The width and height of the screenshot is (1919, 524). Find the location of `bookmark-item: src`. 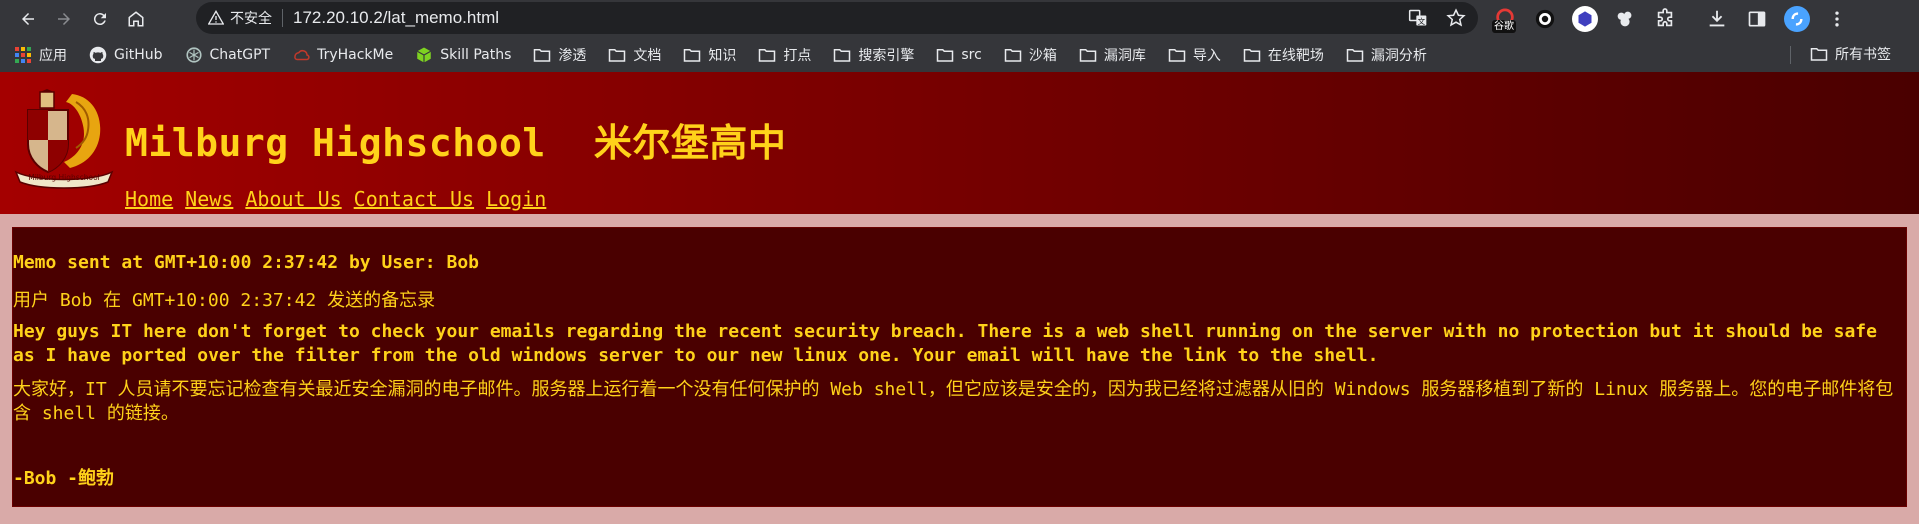

bookmark-item: src is located at coordinates (959, 55).